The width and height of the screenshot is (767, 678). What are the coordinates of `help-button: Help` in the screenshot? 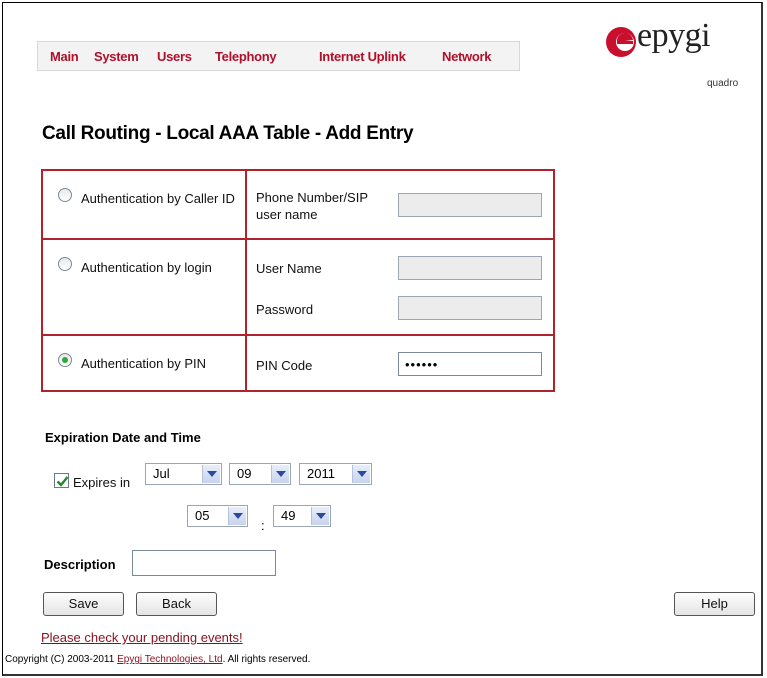 It's located at (714, 604).